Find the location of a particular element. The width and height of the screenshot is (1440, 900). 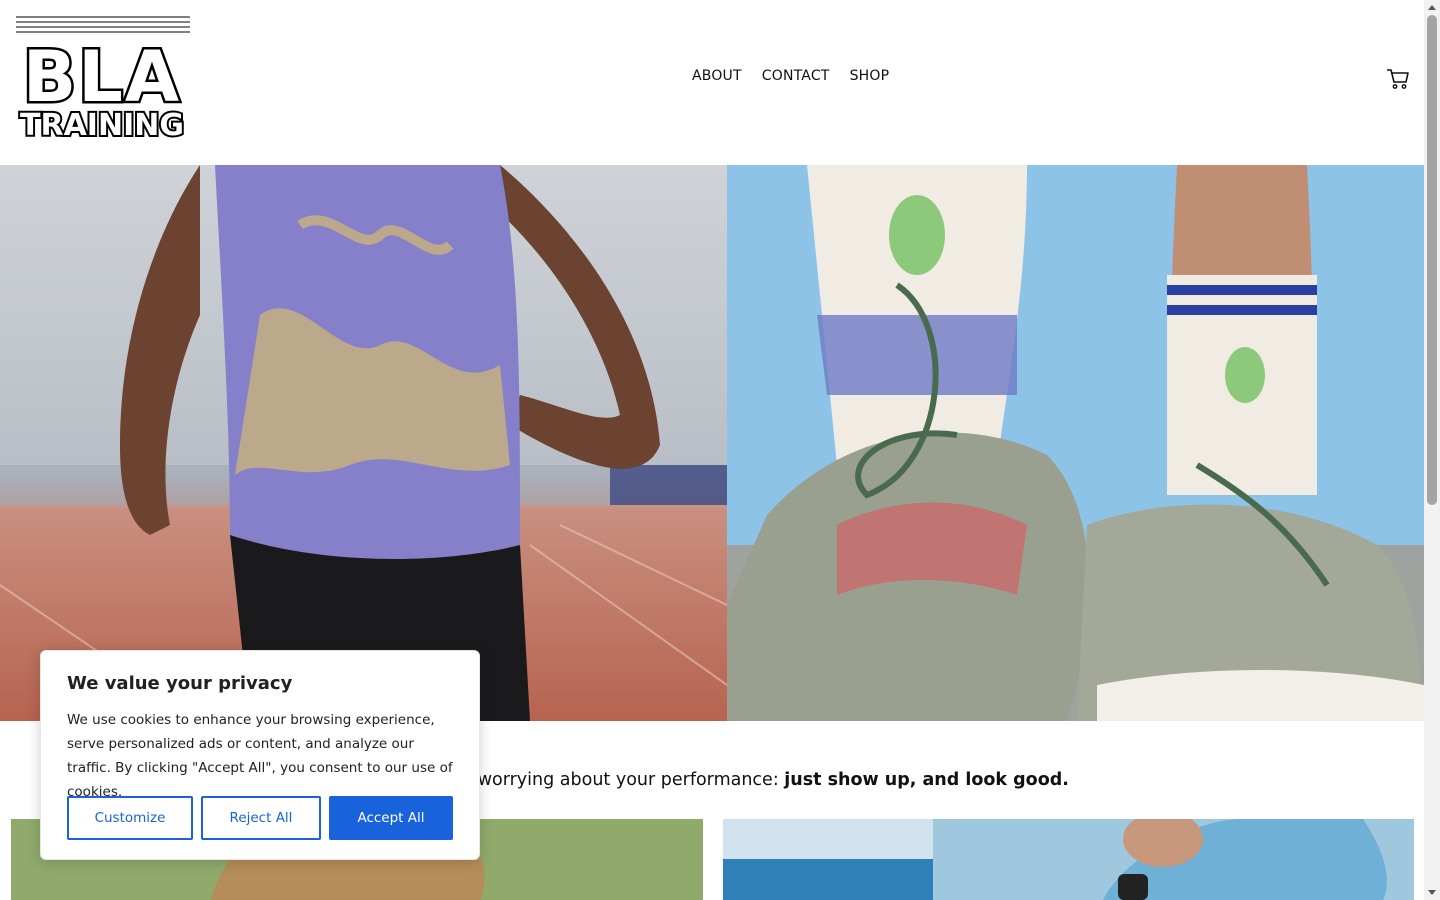

tagline-emphasis: just show up, and look good. is located at coordinates (926, 780).